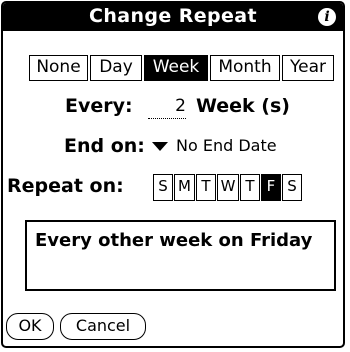  I want to click on day-tuesday: T, so click(206, 187).